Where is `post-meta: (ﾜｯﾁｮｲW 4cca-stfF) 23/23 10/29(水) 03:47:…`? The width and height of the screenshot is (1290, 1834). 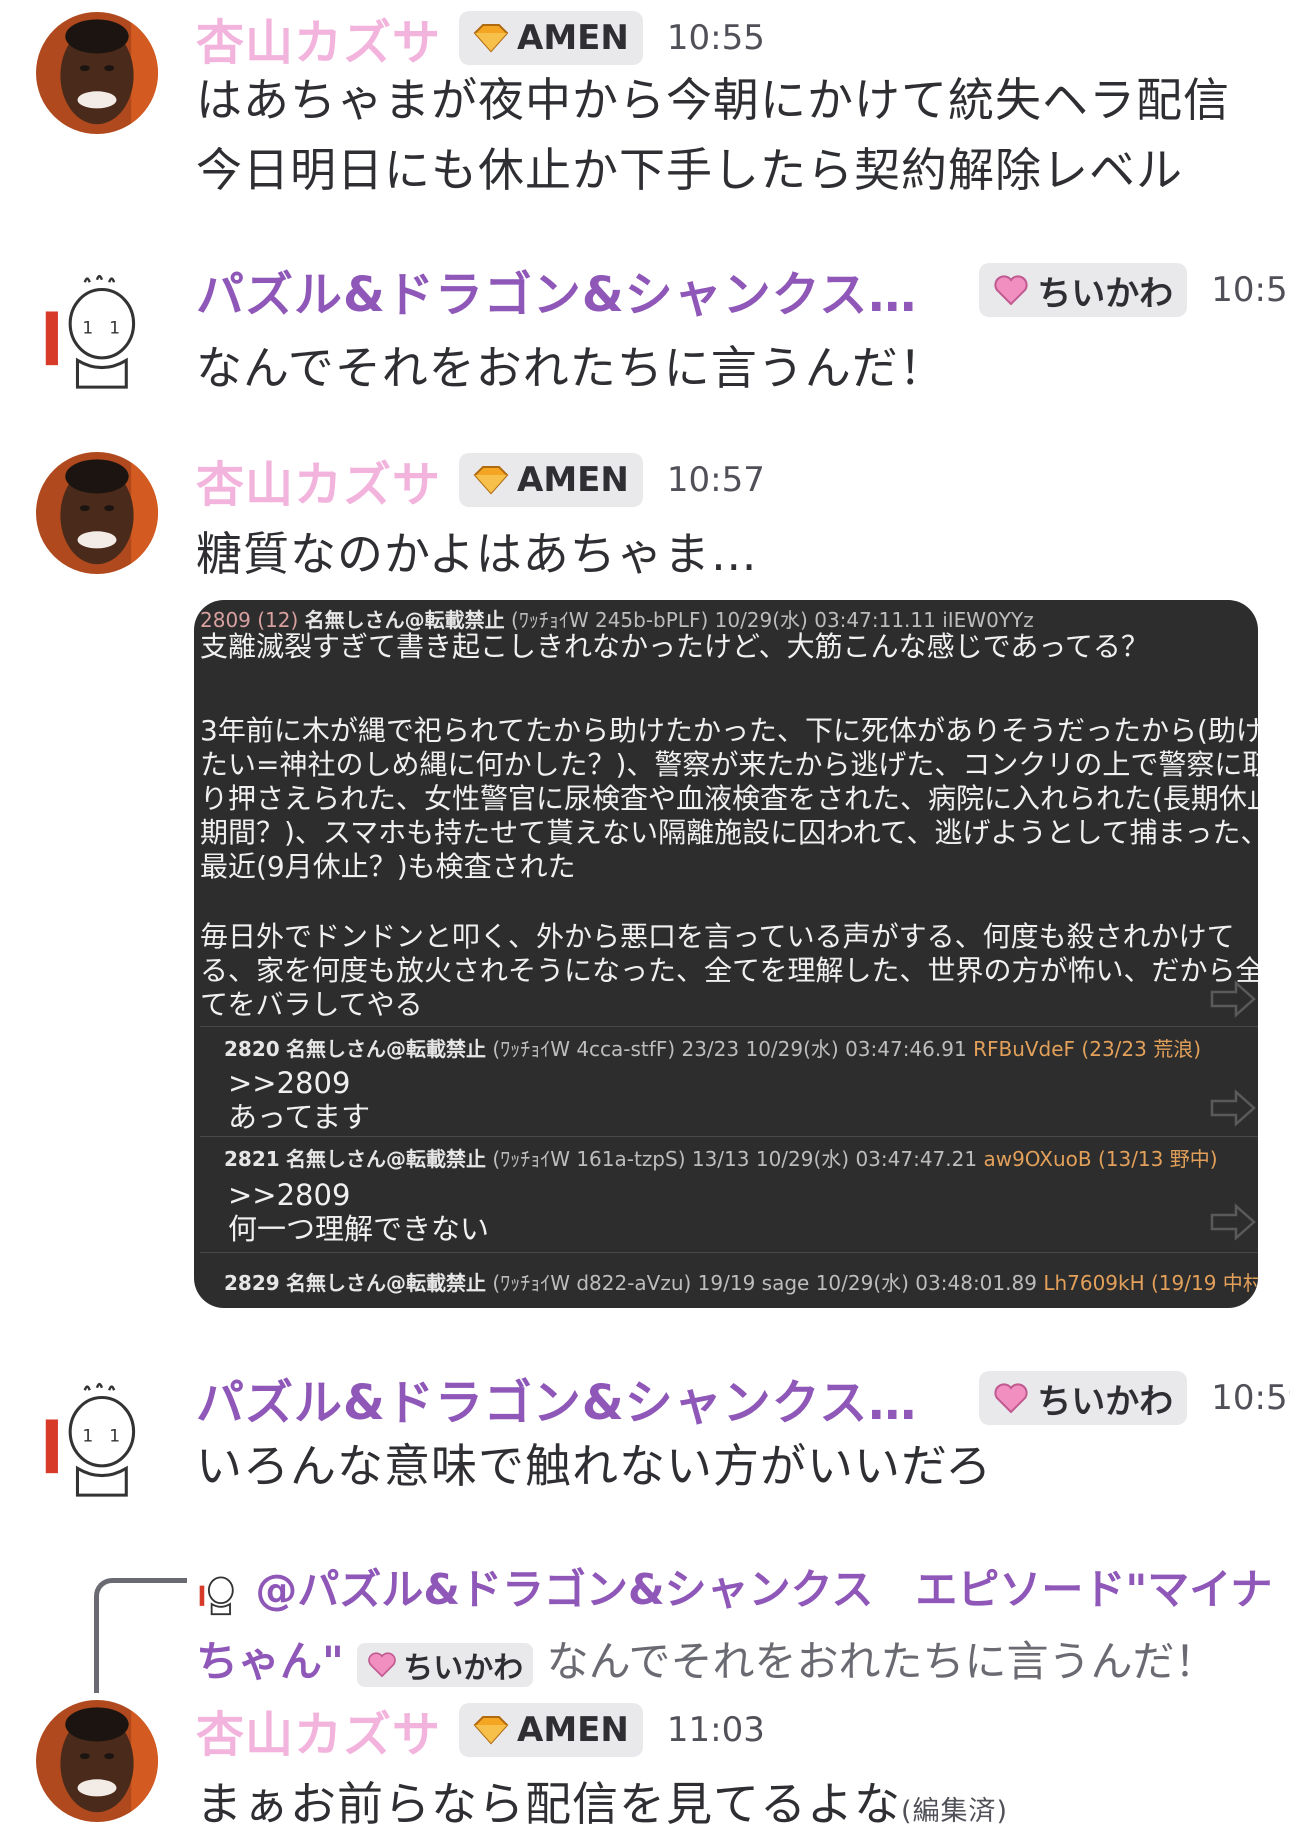
post-meta: (ﾜｯﾁｮｲW 4cca-stfF) 23/23 10/29(水) 03:47:… is located at coordinates (729, 1049).